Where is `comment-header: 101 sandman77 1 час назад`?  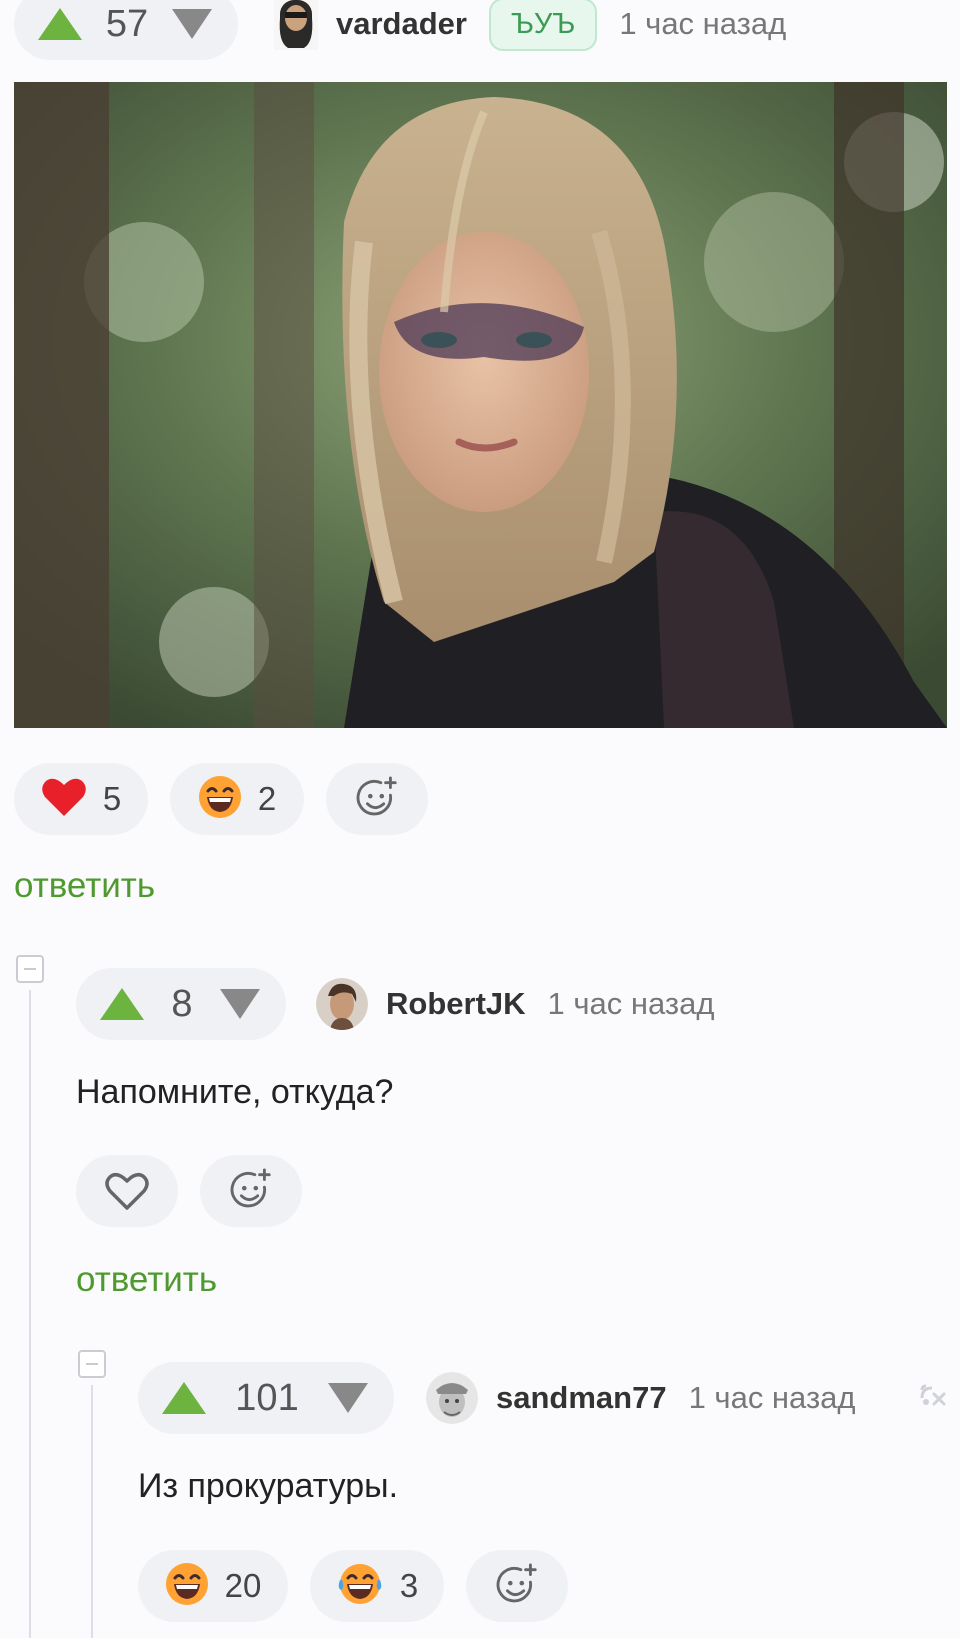 comment-header: 101 sandman77 1 час назад is located at coordinates (543, 1398).